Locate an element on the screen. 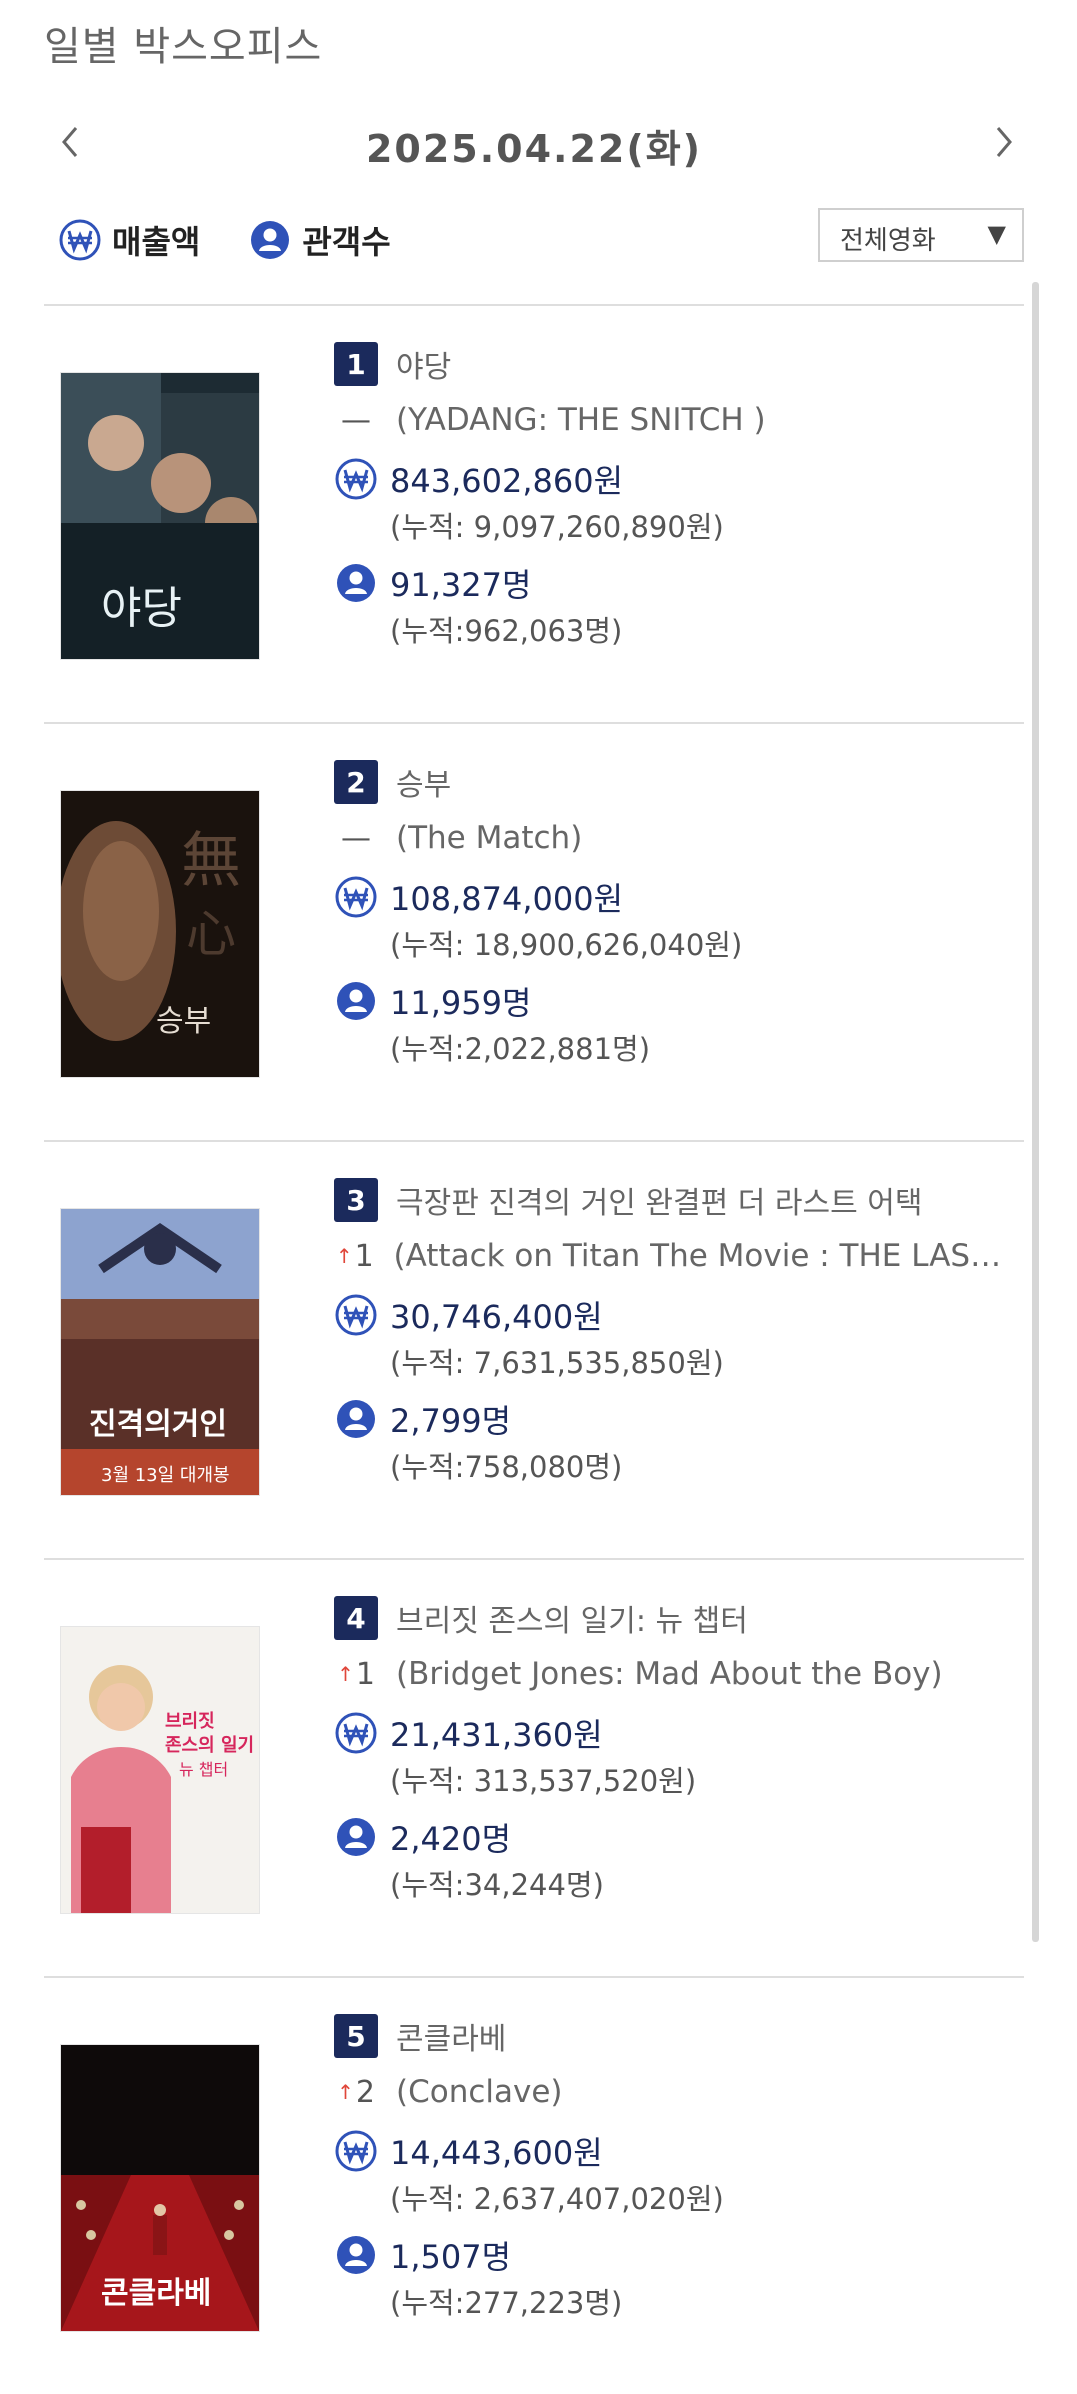  movie-title-korean: 콘클라베 is located at coordinates (451, 2036).